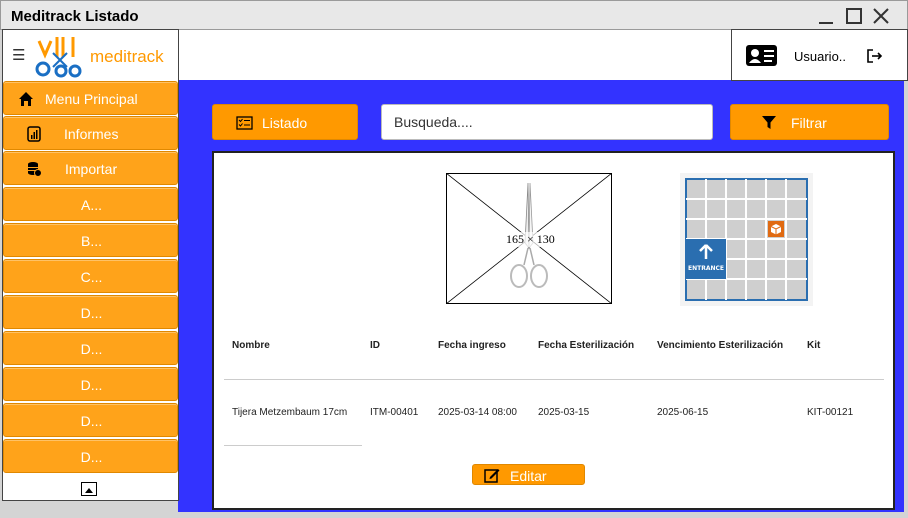  Describe the element at coordinates (492, 476) in the screenshot. I see `edit-icon` at that location.